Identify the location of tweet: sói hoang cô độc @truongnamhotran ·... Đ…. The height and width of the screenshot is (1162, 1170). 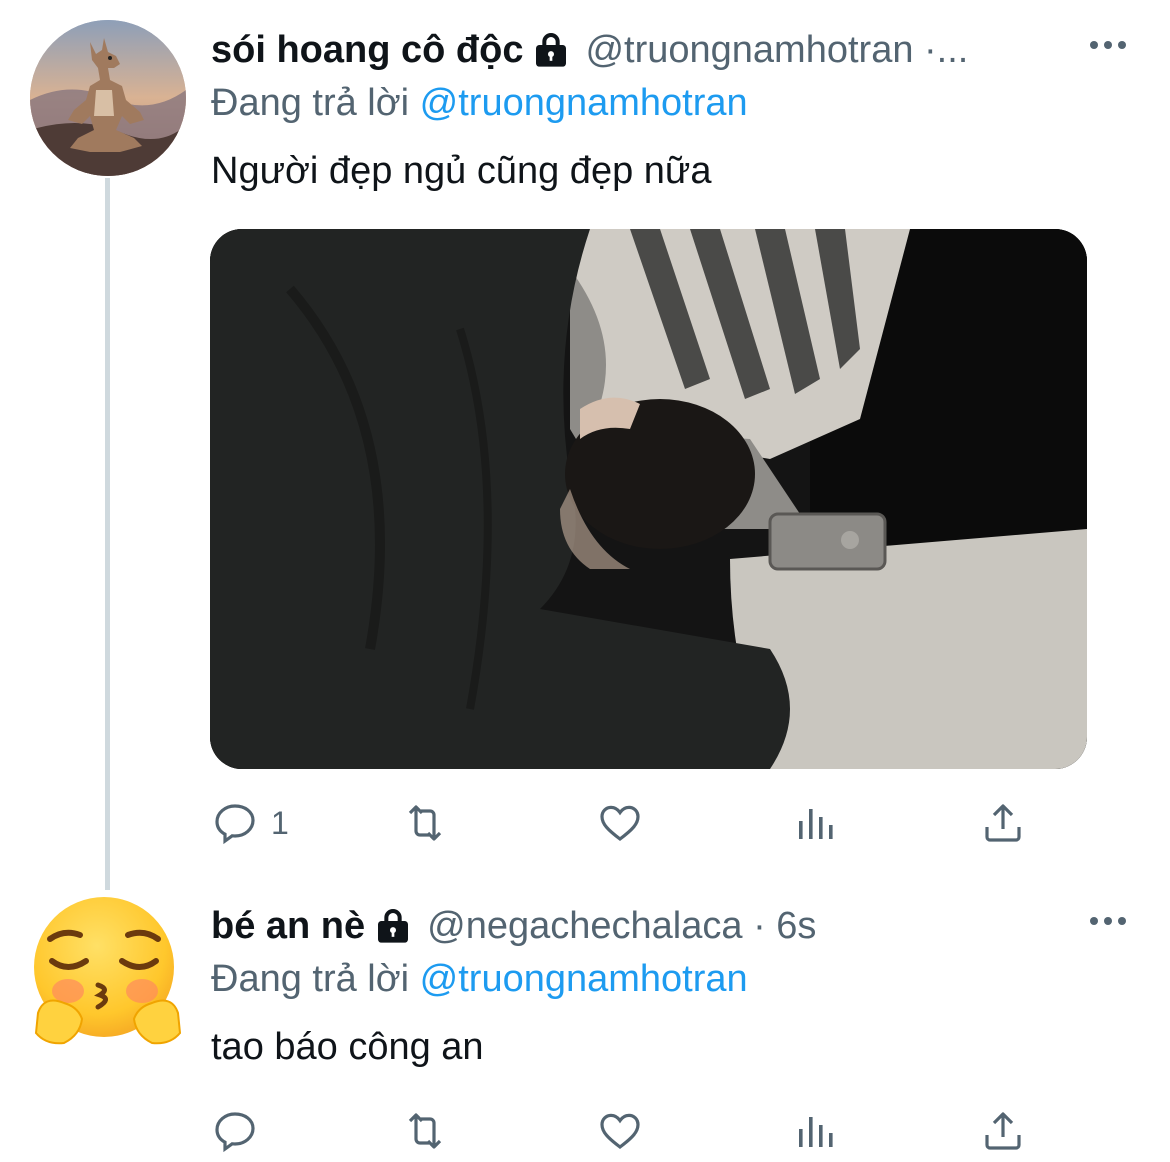
(680, 109).